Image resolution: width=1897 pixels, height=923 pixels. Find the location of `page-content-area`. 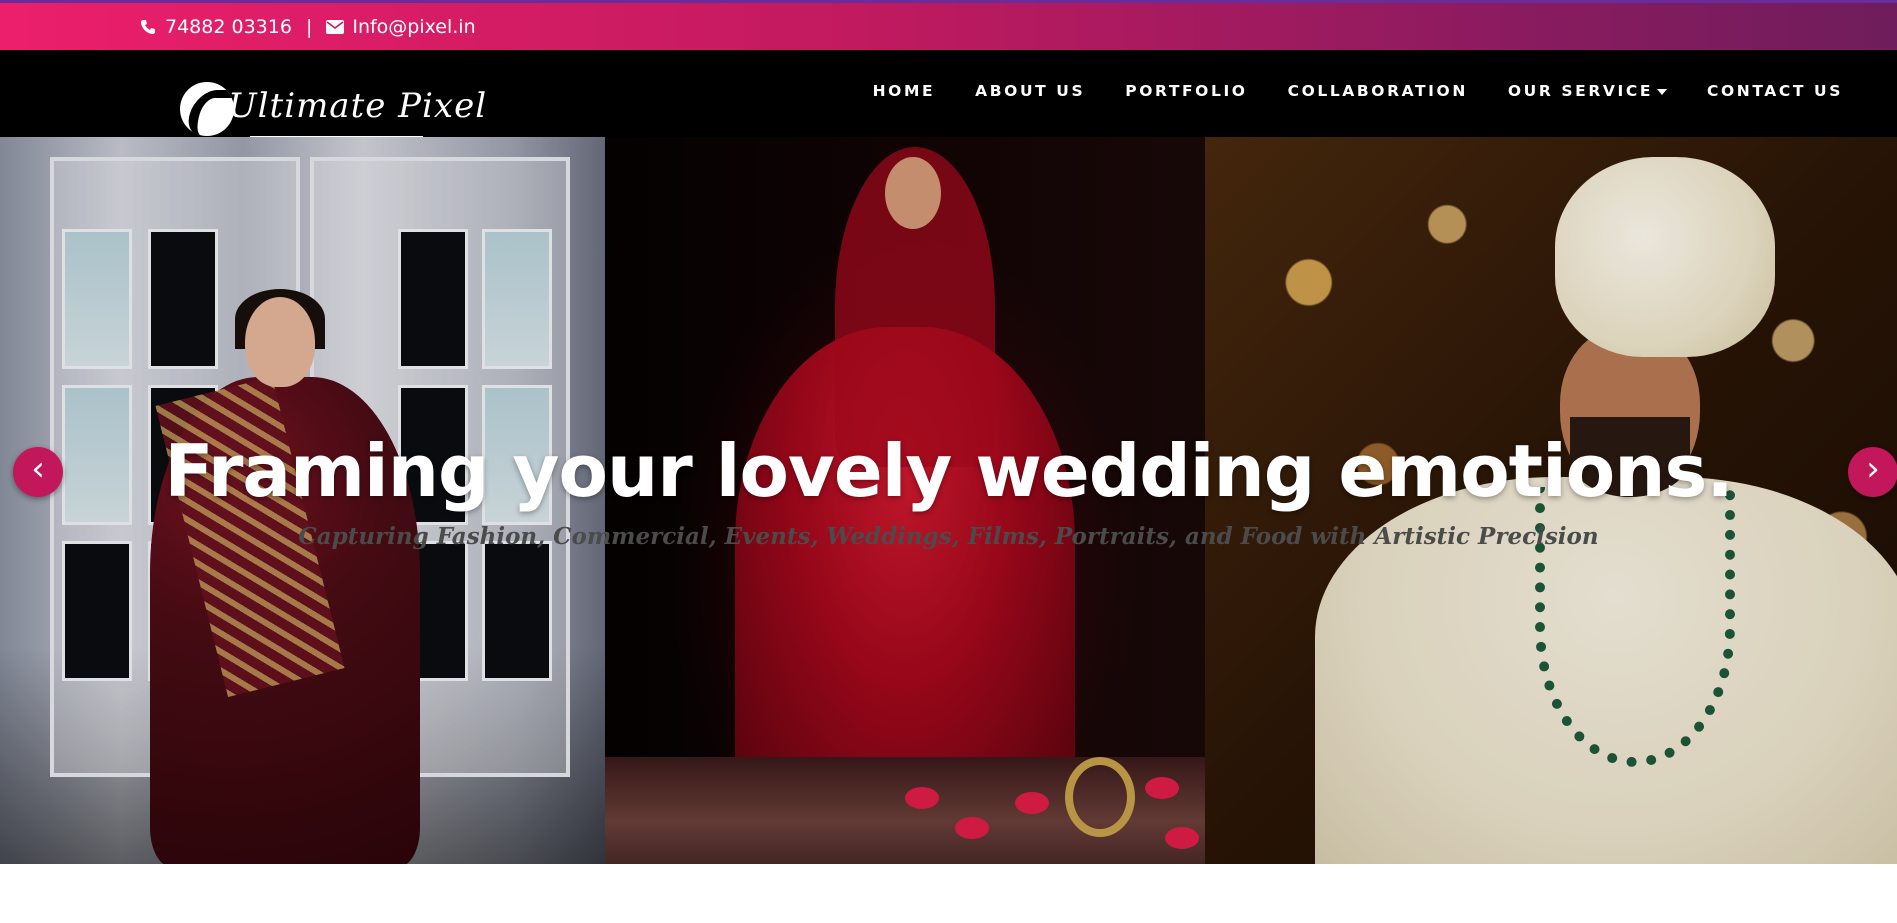

page-content-area is located at coordinates (948, 893).